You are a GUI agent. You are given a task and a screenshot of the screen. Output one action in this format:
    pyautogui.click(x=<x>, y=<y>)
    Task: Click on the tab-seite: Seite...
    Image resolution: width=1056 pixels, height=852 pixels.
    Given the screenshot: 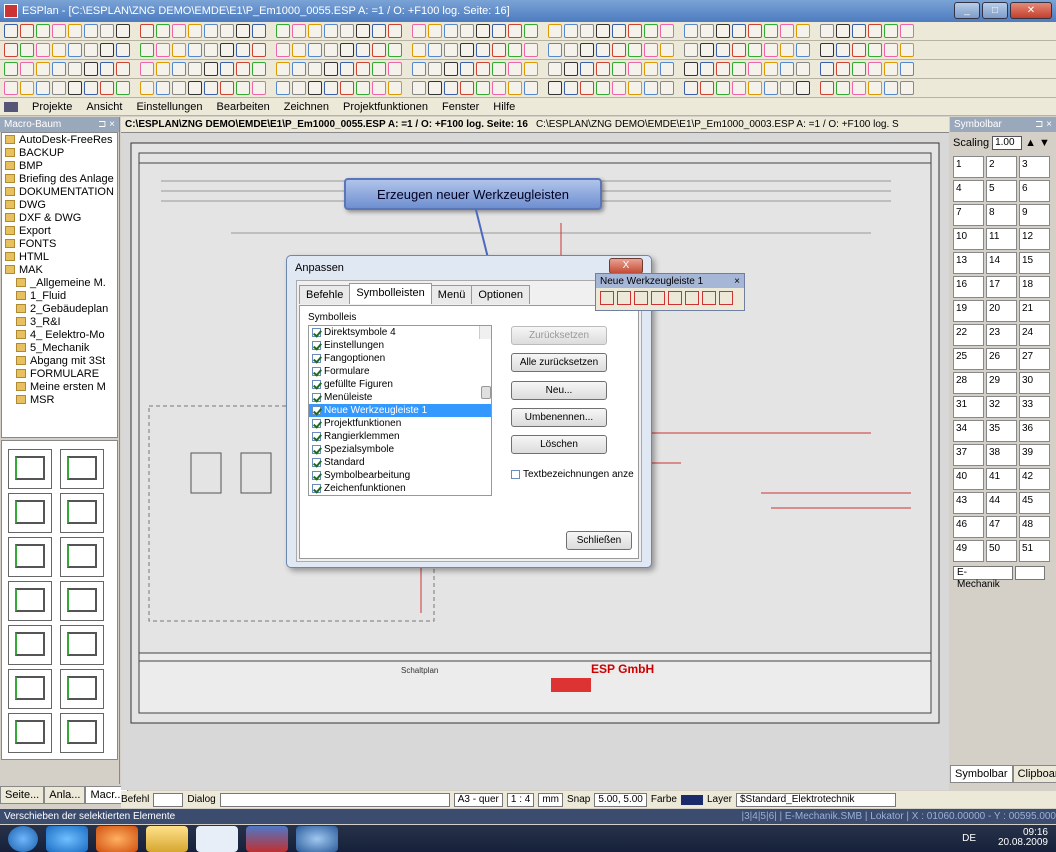 What is the action you would take?
    pyautogui.click(x=22, y=795)
    